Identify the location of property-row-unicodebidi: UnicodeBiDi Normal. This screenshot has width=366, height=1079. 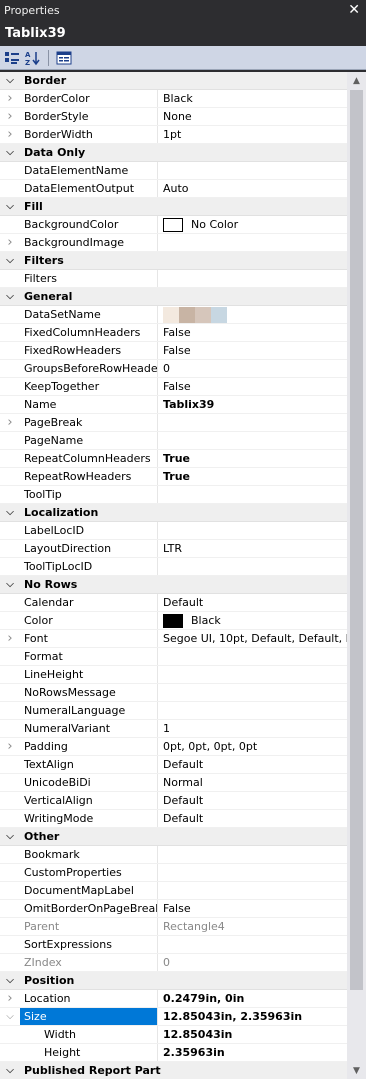
(173, 783).